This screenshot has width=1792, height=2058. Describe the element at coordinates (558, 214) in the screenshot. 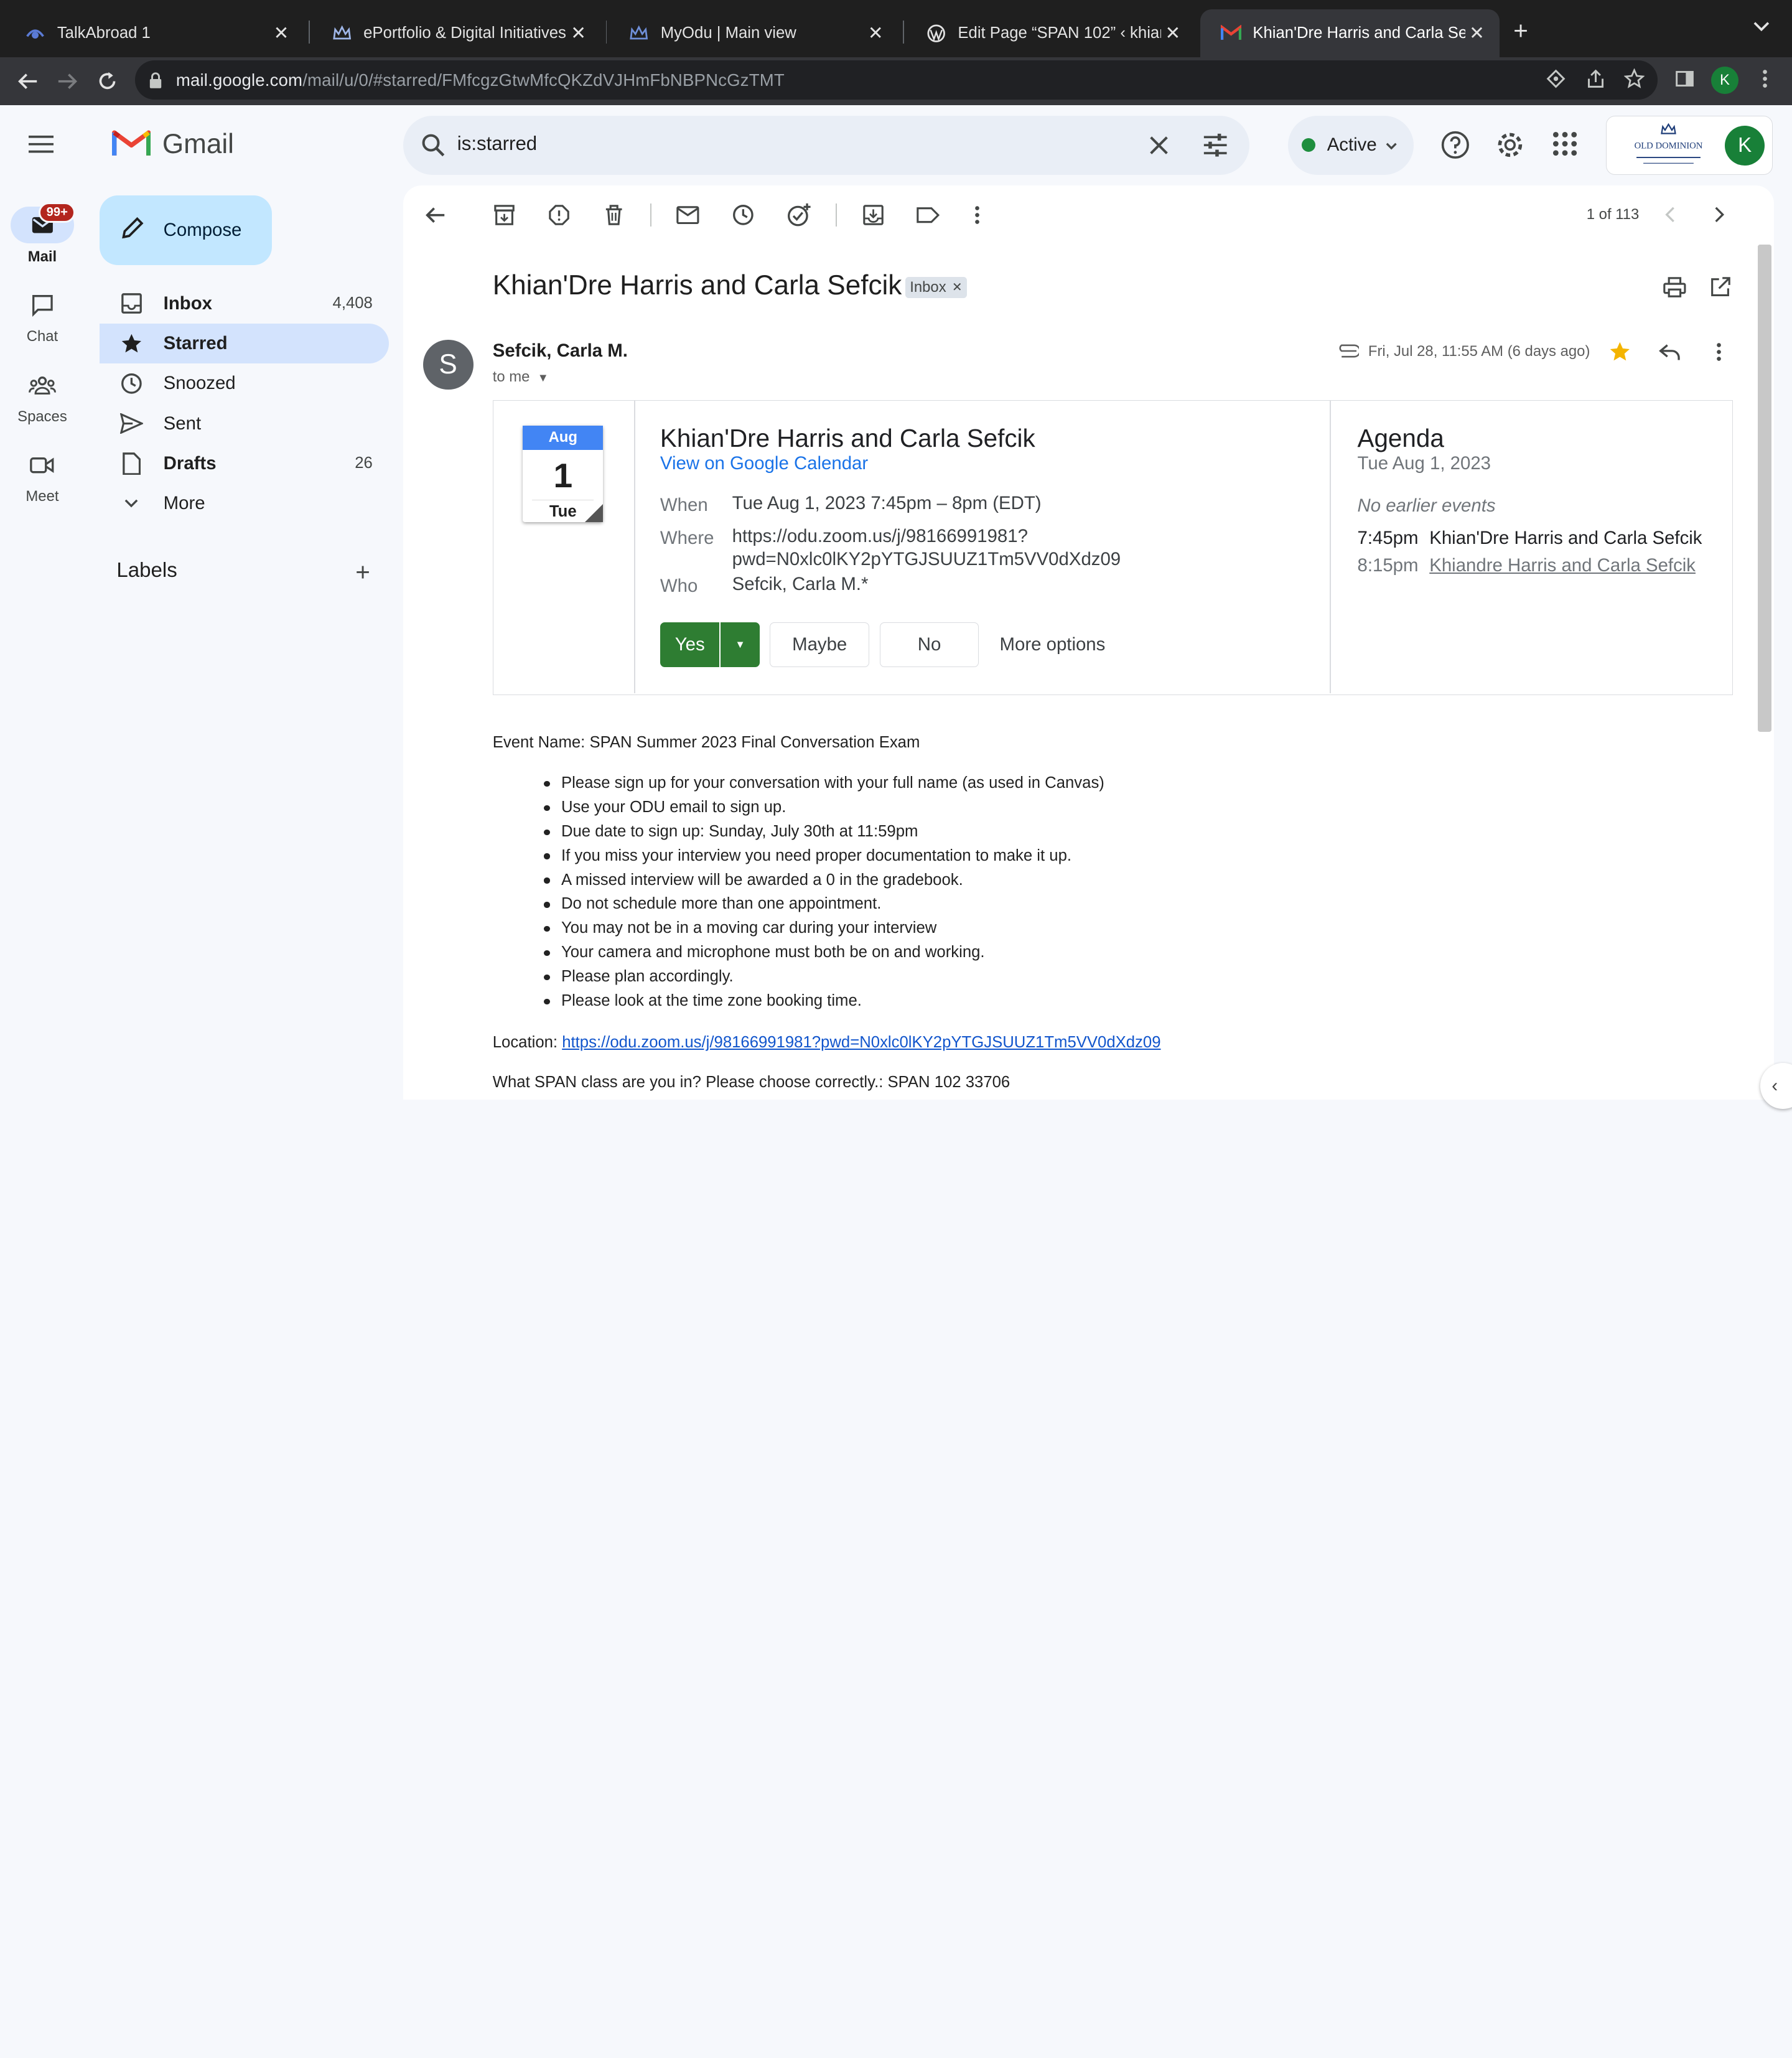

I see `report-spam-icon` at that location.